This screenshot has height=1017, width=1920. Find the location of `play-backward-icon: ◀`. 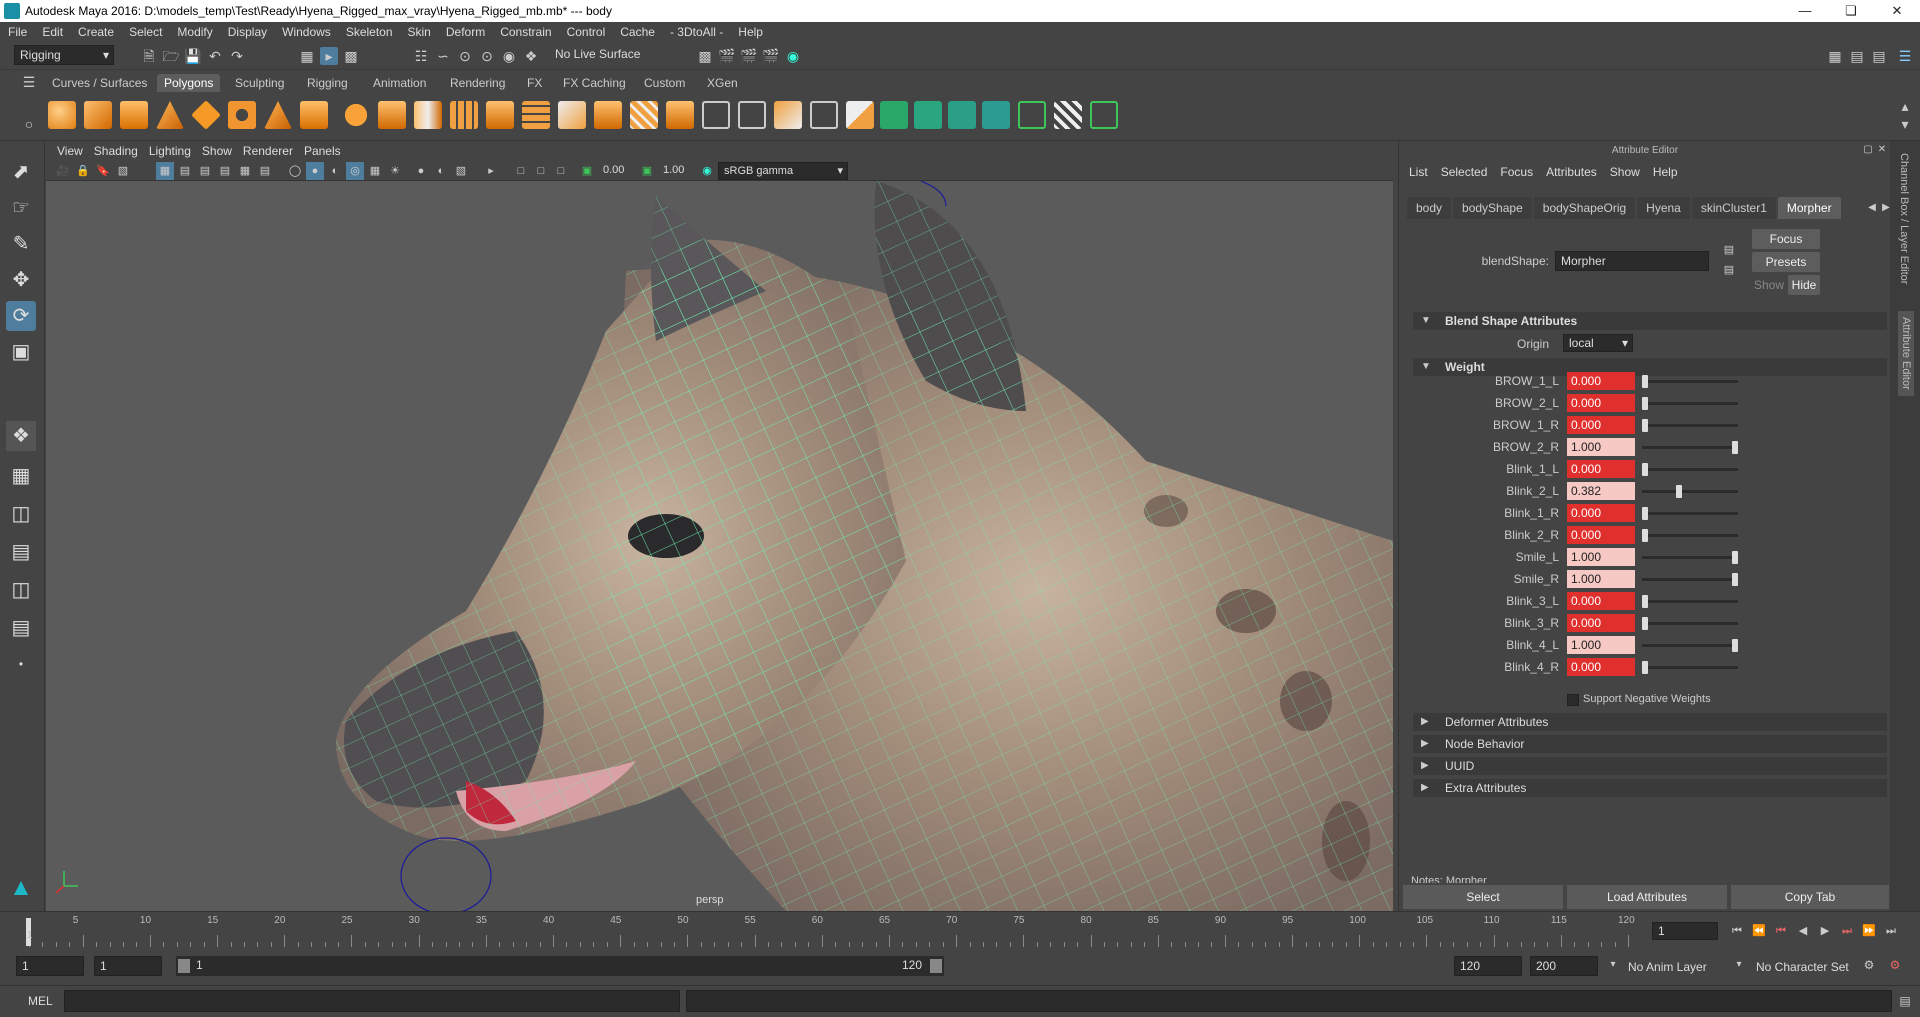

play-backward-icon: ◀ is located at coordinates (1803, 931).